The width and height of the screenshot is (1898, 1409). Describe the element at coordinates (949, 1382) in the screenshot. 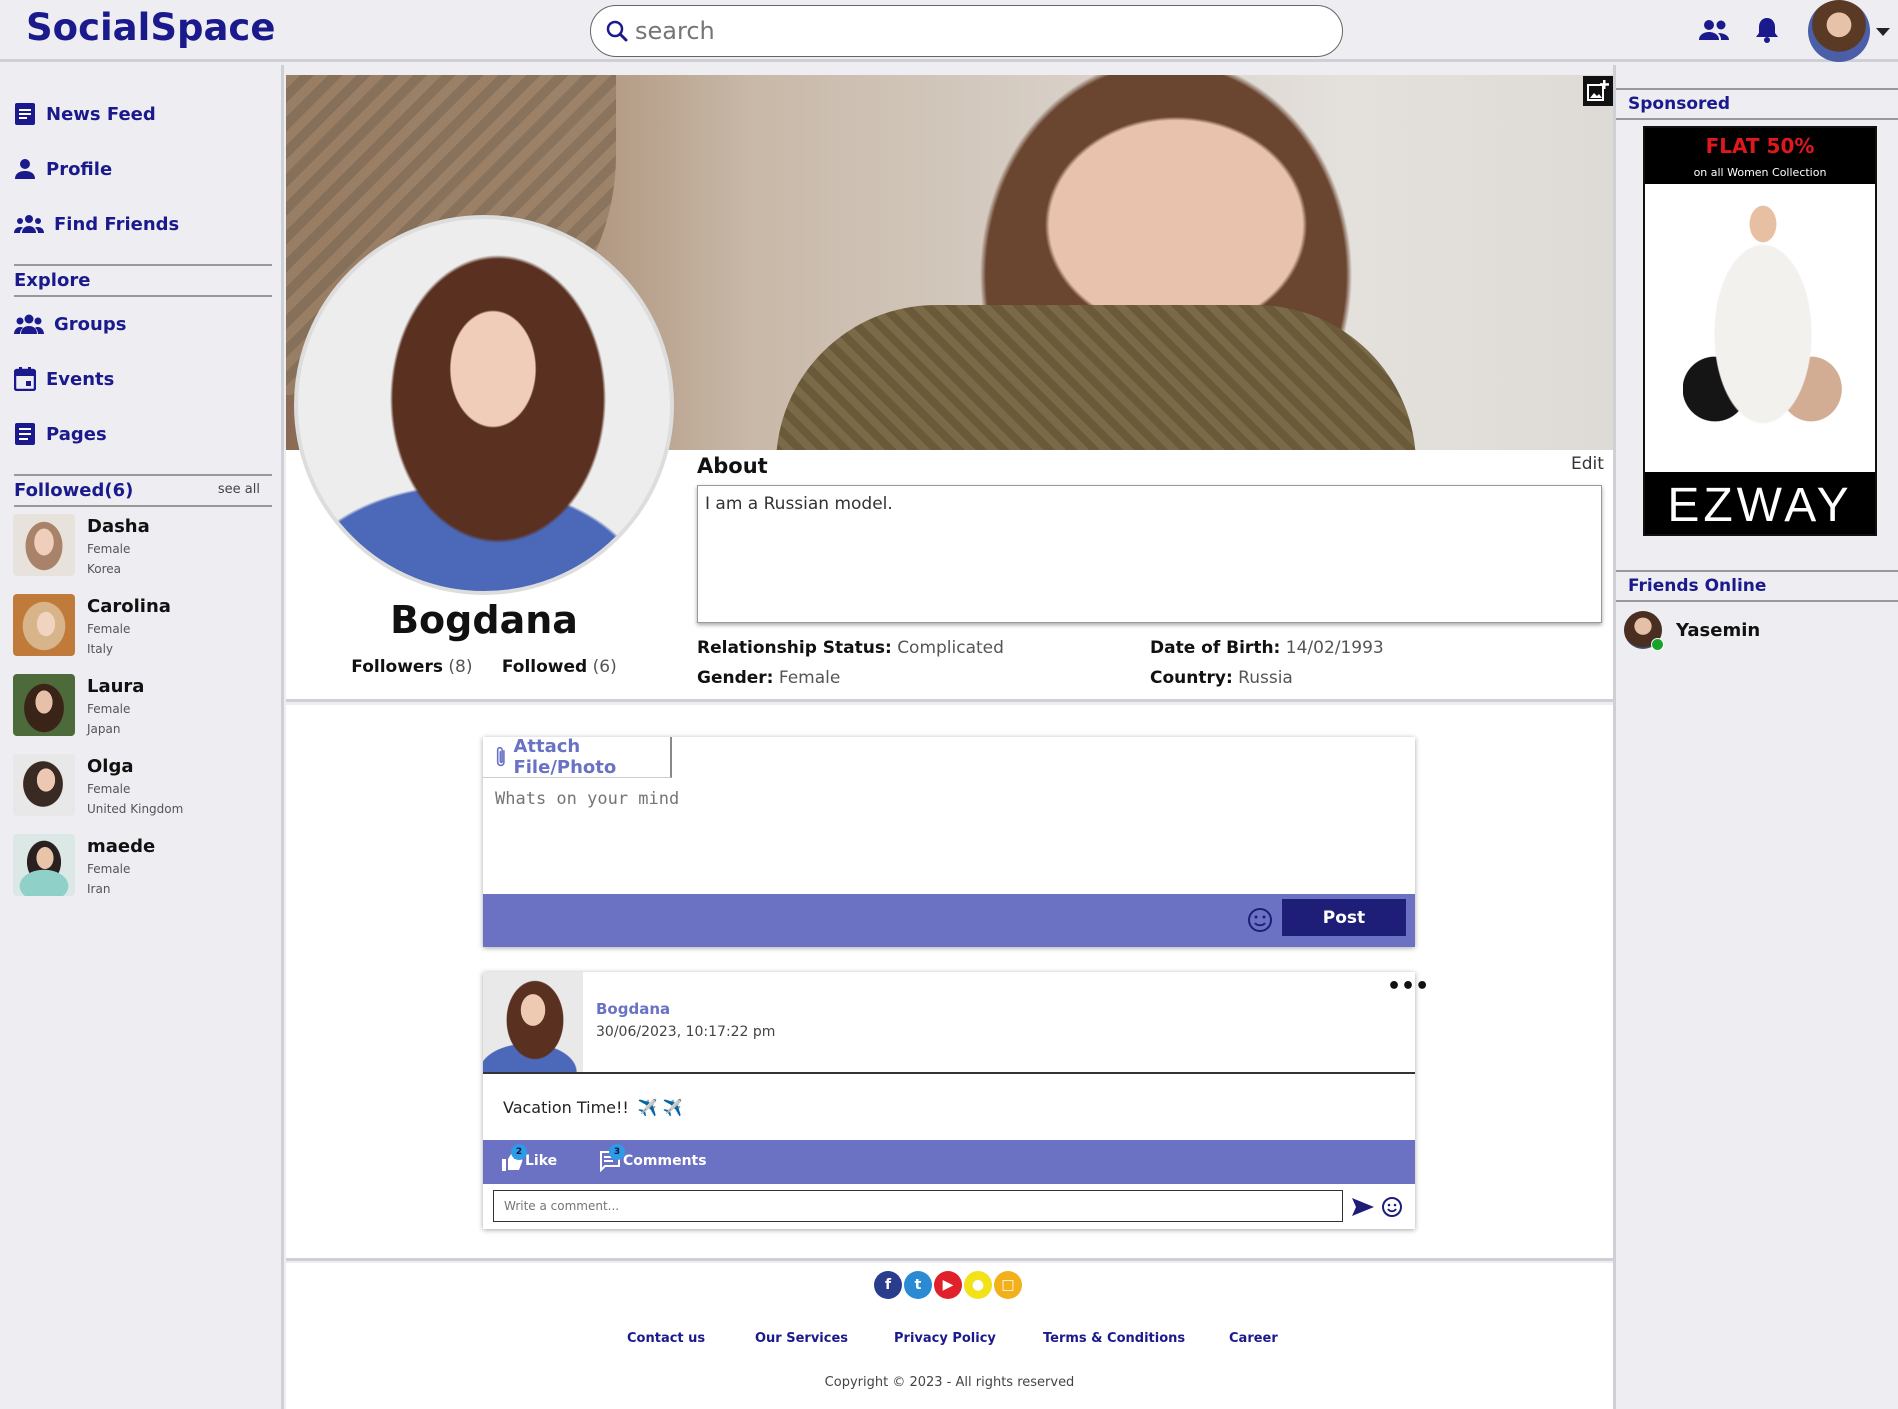

I see `copyright: Copyright © 2023 - All rights reserved` at that location.